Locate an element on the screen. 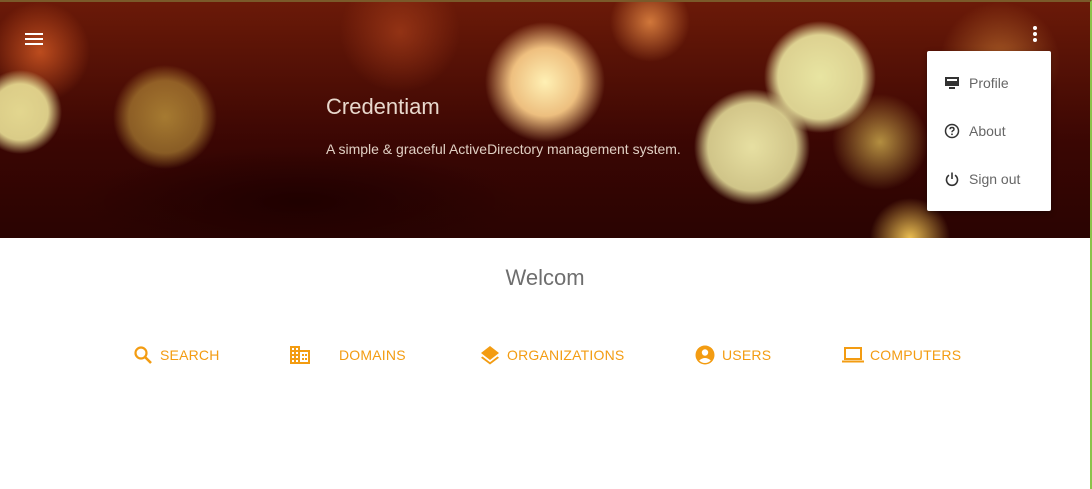 The height and width of the screenshot is (489, 1092). help-circle-icon is located at coordinates (952, 131).